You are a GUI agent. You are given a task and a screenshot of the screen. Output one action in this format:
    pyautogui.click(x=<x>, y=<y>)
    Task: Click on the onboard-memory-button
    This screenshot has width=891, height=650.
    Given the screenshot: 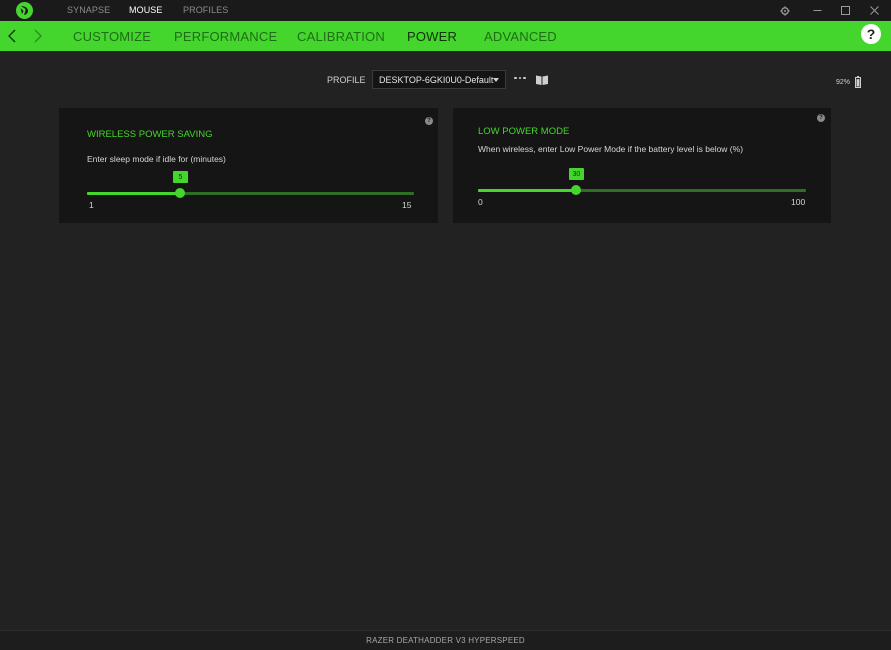 What is the action you would take?
    pyautogui.click(x=542, y=79)
    